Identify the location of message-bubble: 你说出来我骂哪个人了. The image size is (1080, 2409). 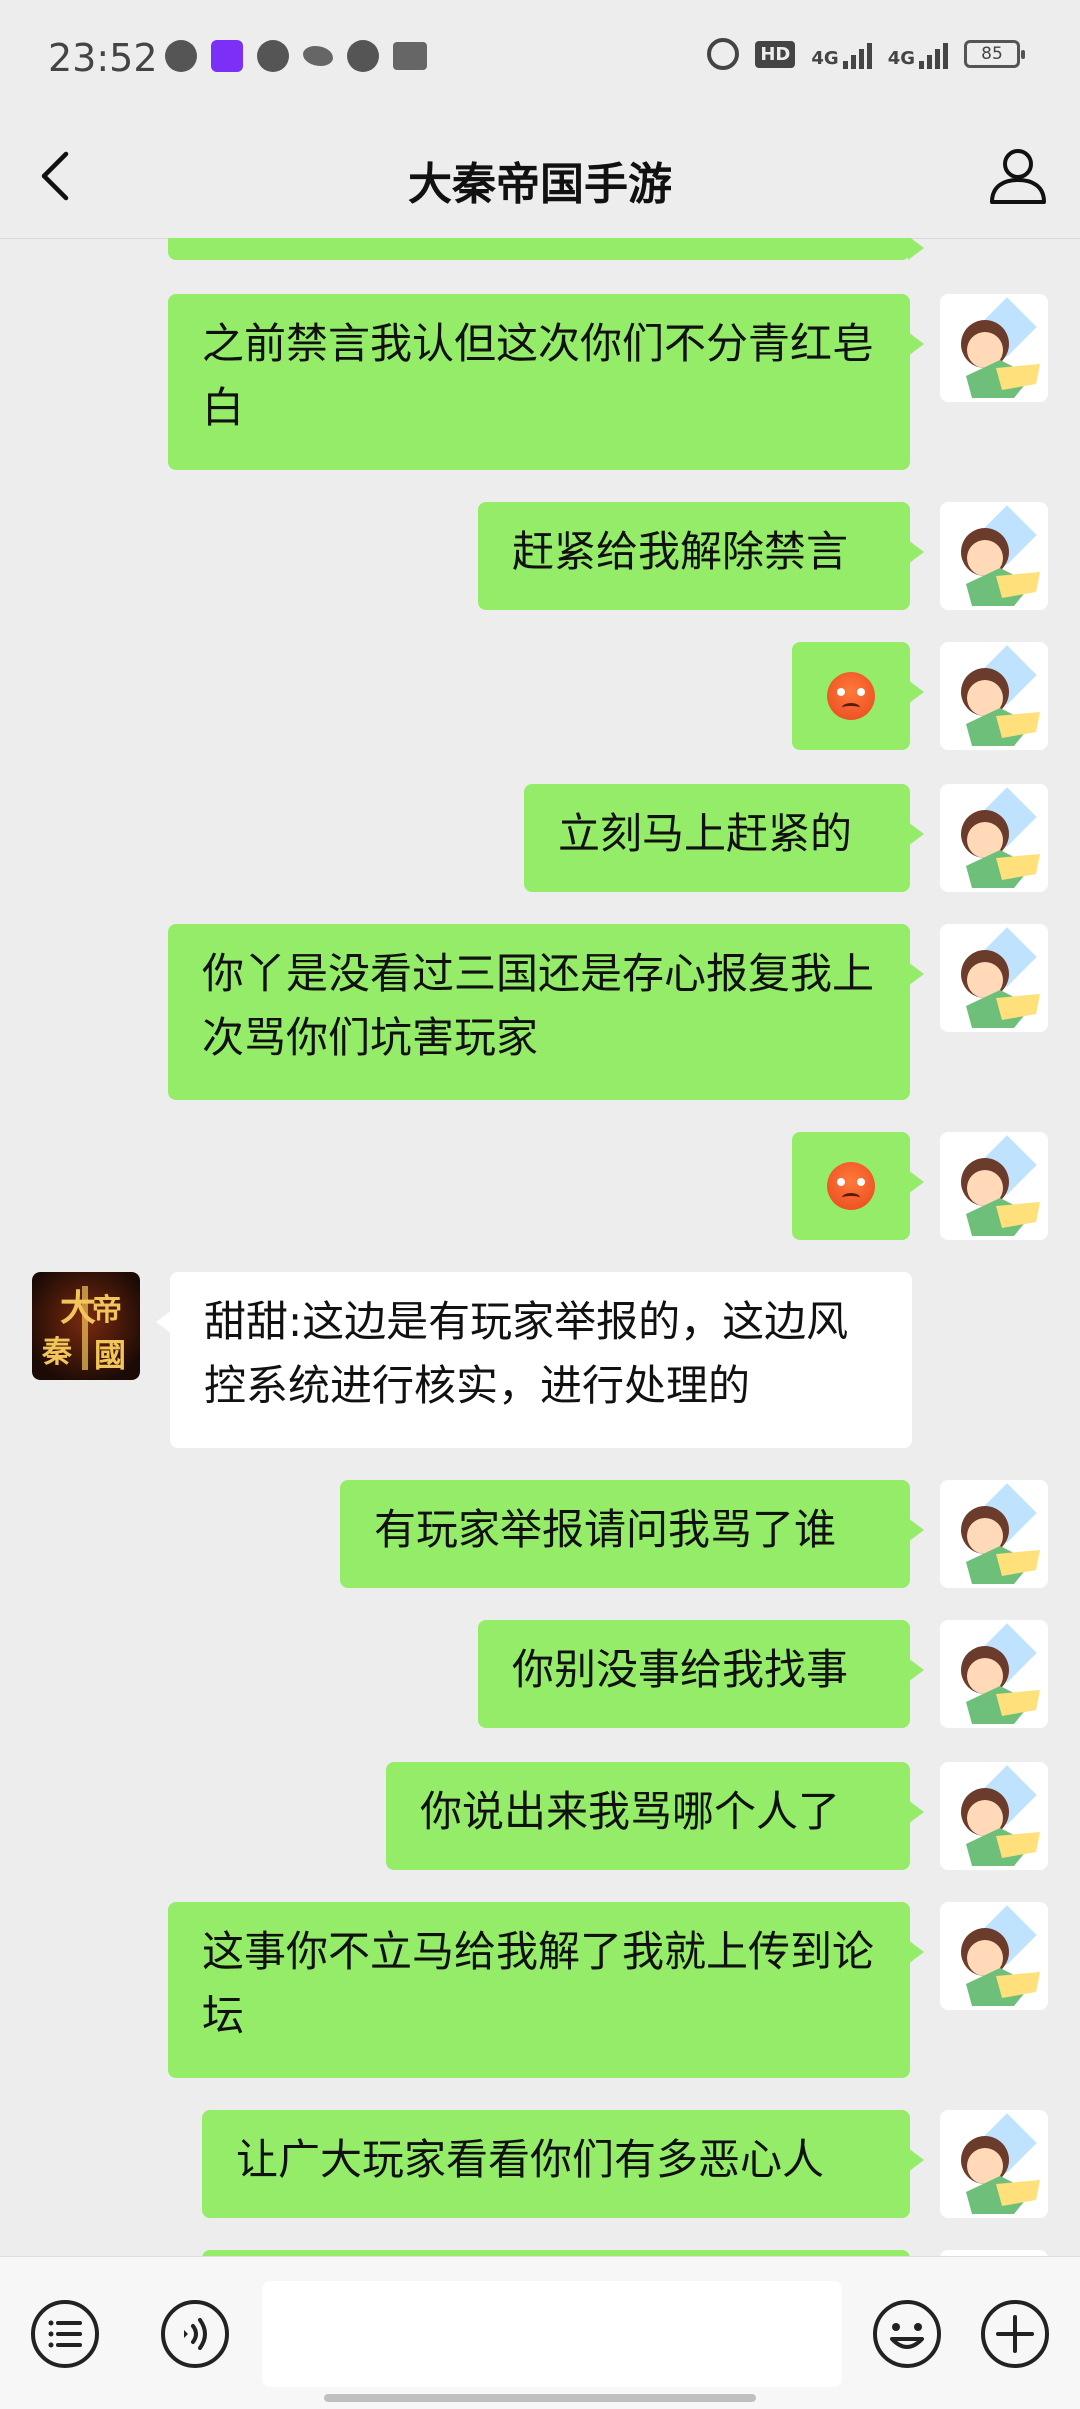
(655, 1816).